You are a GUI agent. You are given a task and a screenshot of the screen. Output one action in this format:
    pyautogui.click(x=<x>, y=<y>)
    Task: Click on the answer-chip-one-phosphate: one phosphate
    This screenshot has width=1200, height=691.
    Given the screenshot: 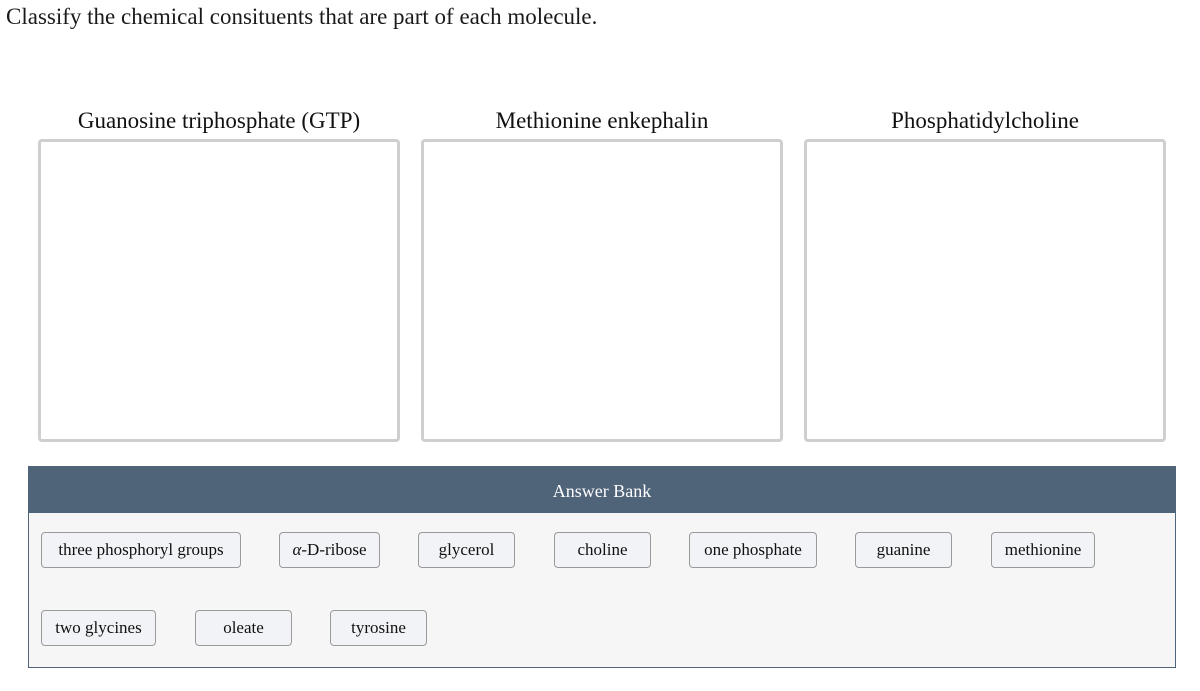 What is the action you would take?
    pyautogui.click(x=753, y=550)
    